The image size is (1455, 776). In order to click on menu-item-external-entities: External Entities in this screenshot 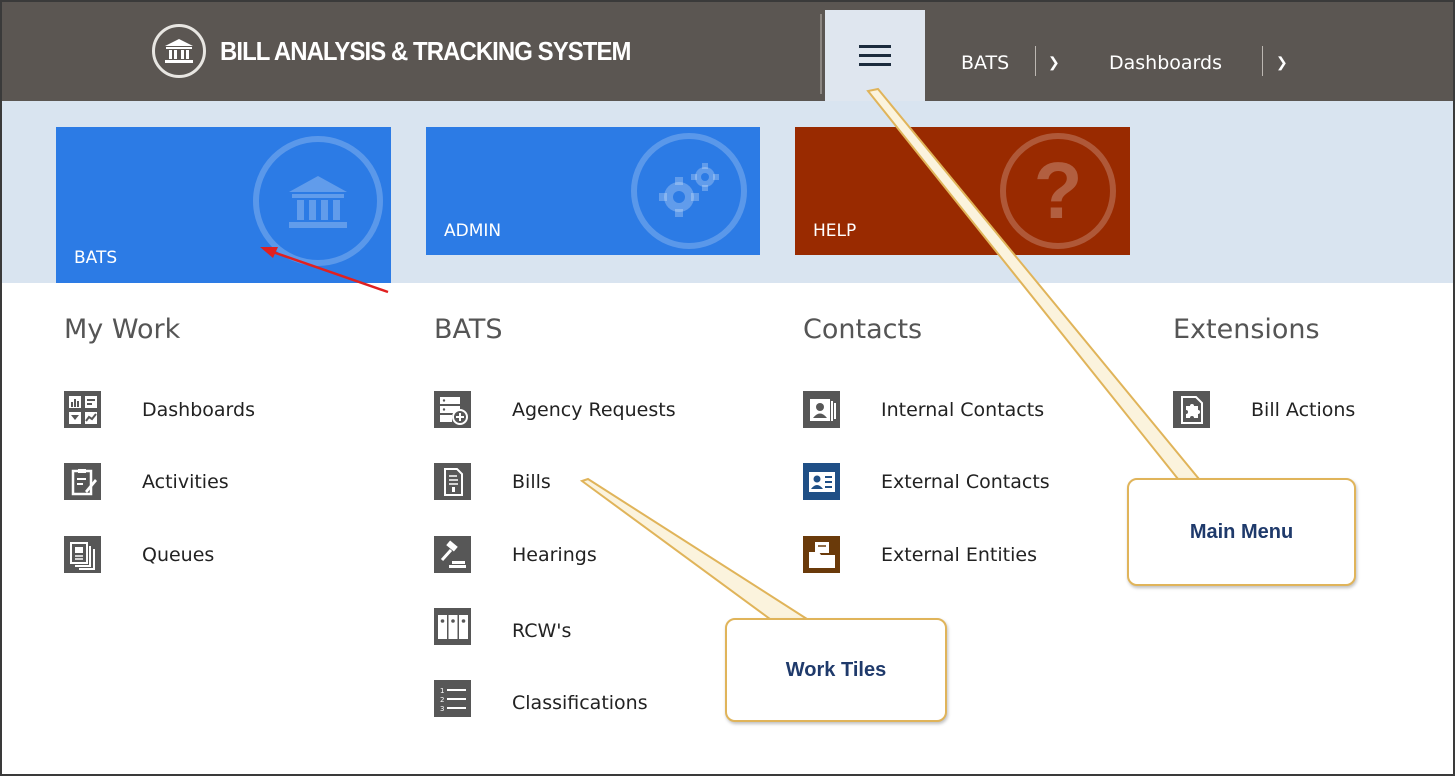, I will do `click(959, 555)`.